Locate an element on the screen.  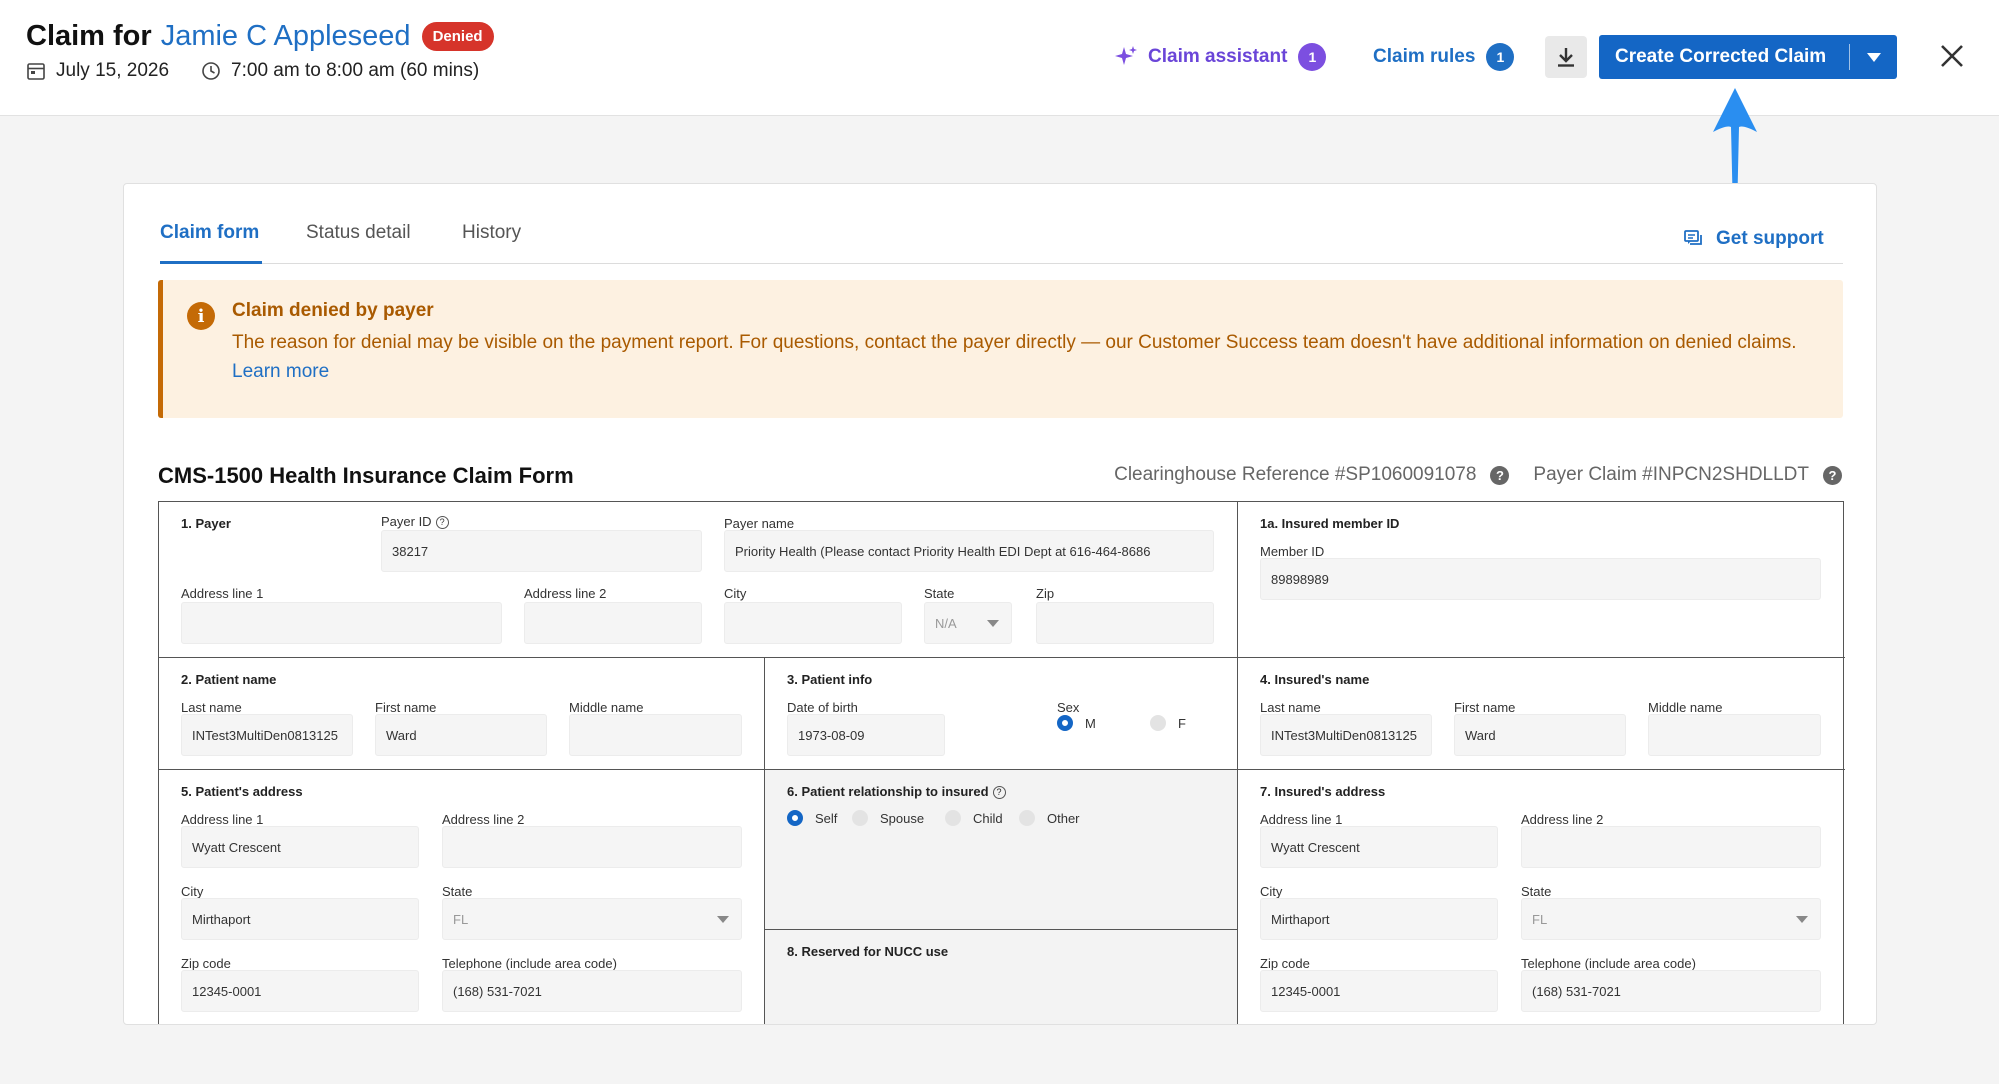
zip-label: Zip is located at coordinates (1045, 593).